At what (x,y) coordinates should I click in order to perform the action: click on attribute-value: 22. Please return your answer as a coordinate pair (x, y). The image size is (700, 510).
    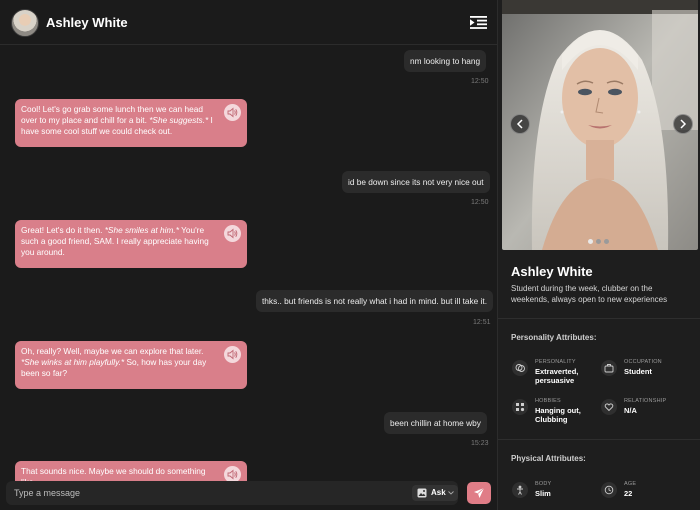
    Looking at the image, I should click on (628, 493).